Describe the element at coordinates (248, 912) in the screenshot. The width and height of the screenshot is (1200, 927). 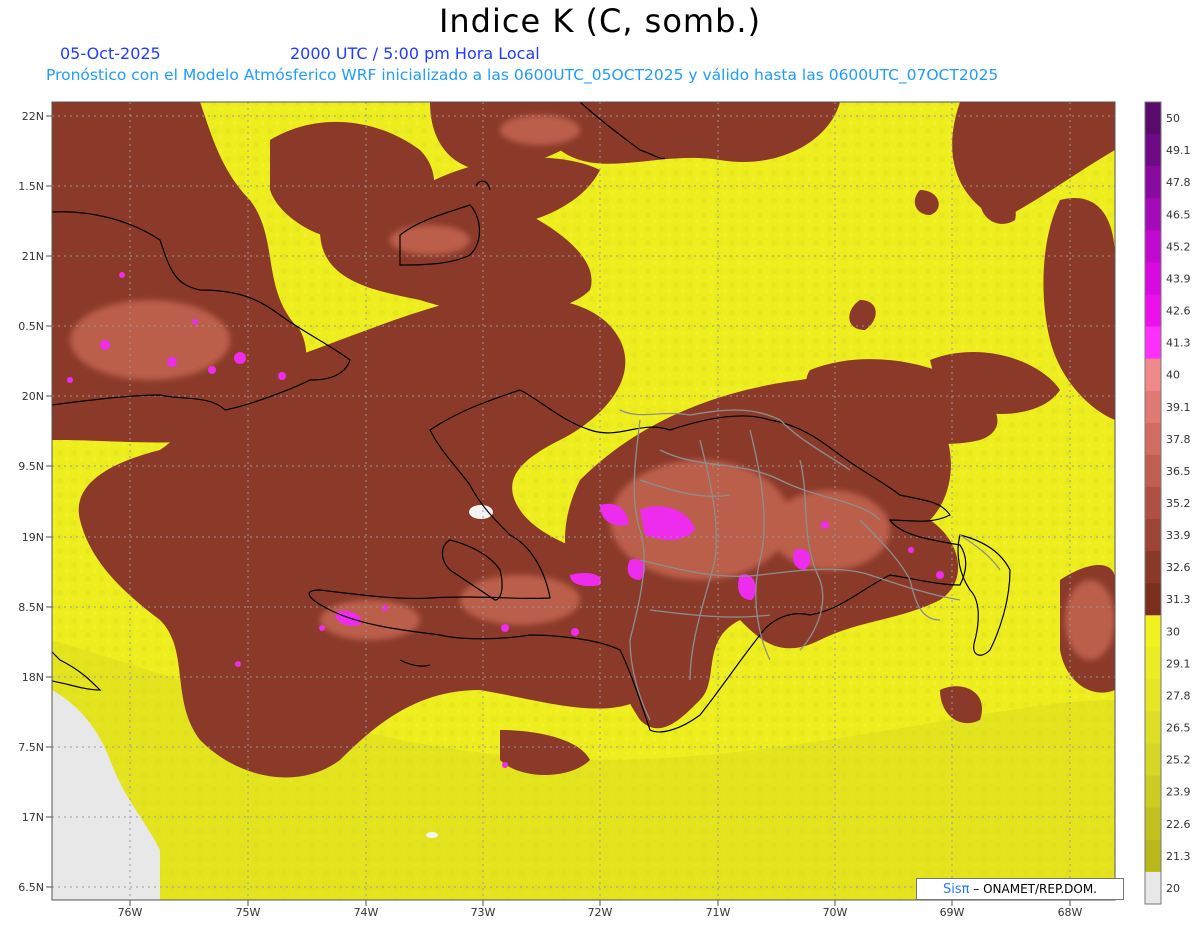
I see `lon-label: 75W` at that location.